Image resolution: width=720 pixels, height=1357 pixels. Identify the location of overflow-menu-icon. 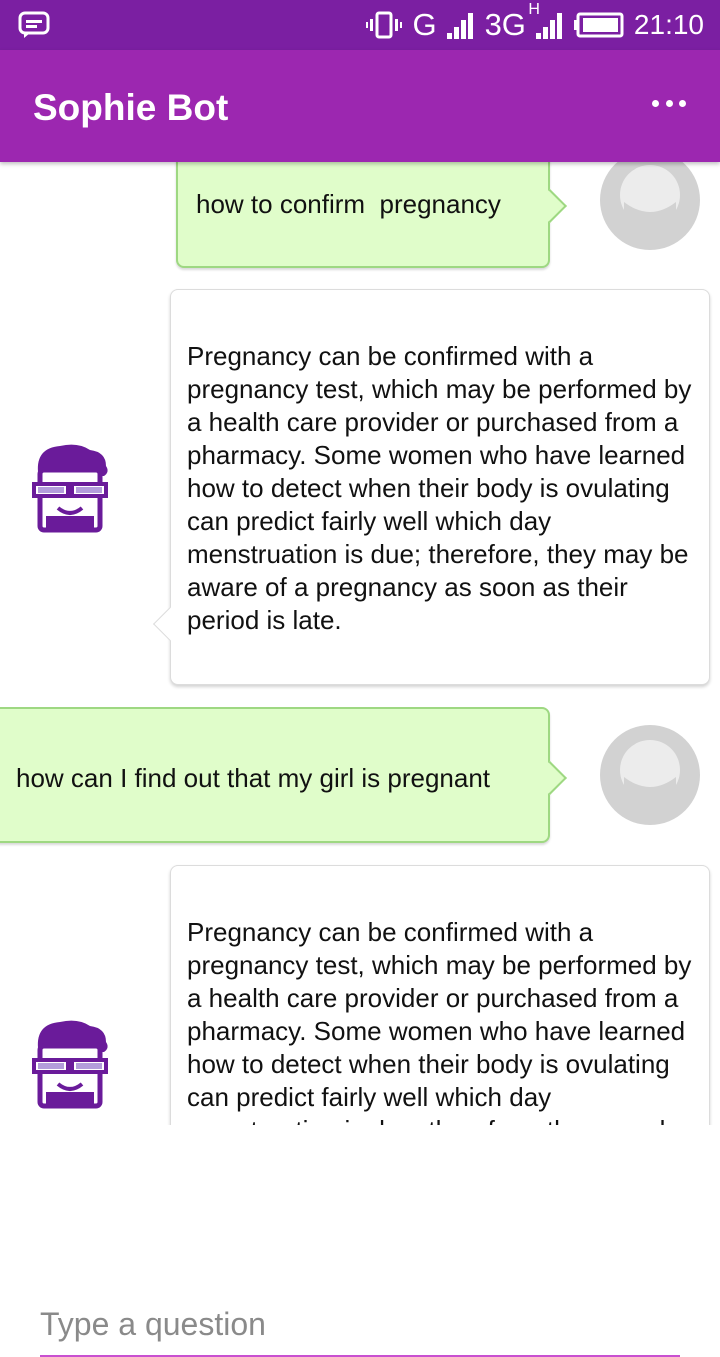
(669, 103).